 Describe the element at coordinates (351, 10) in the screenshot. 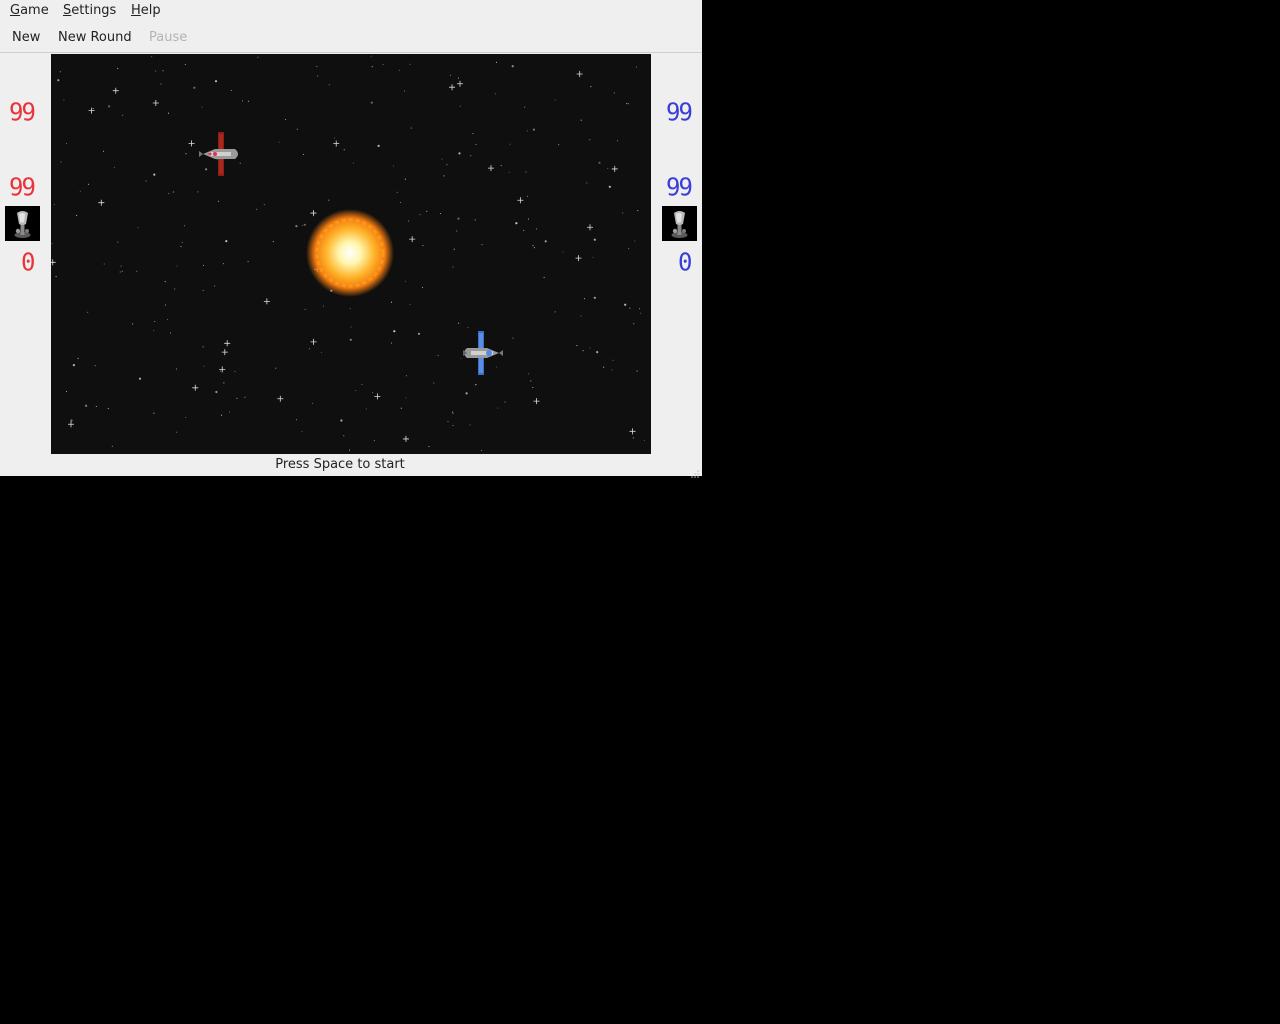

I see `menubar: Game Settings Help` at that location.